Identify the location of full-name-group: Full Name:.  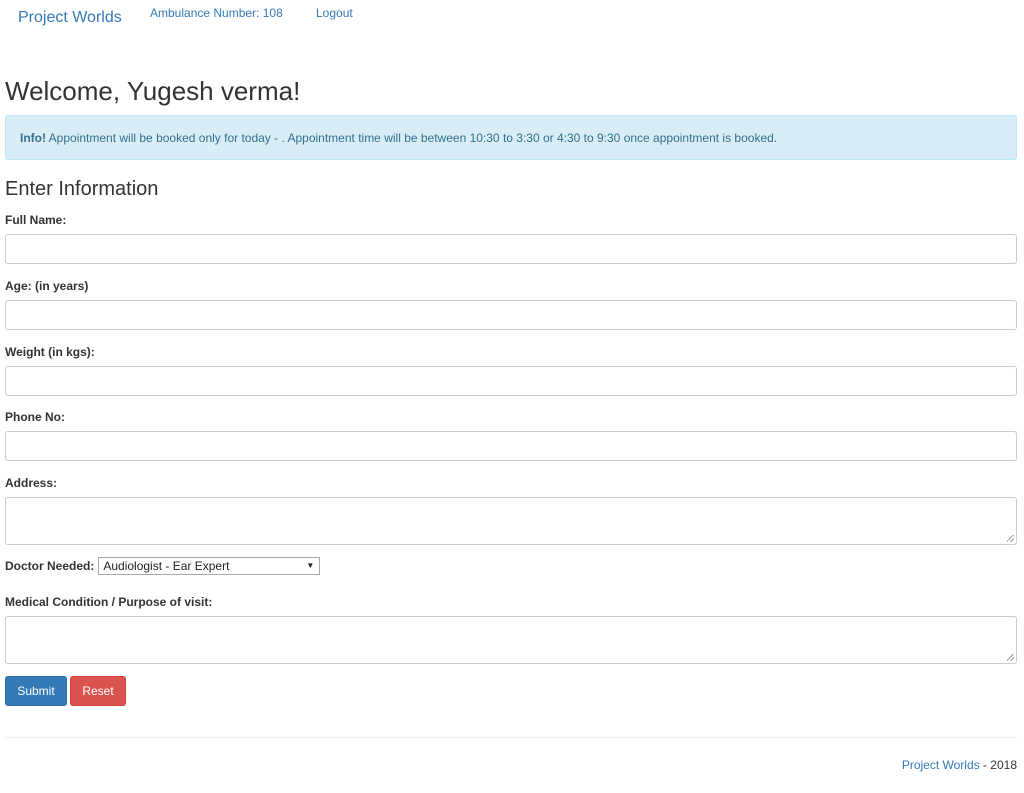
(511, 238).